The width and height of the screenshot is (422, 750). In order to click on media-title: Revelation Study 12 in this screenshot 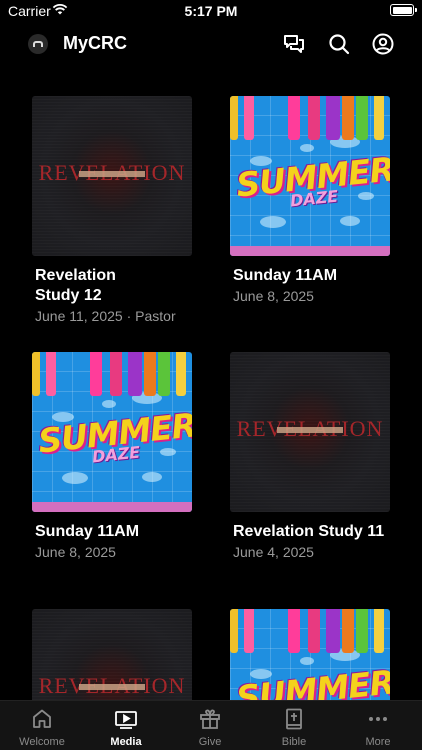, I will do `click(75, 285)`.